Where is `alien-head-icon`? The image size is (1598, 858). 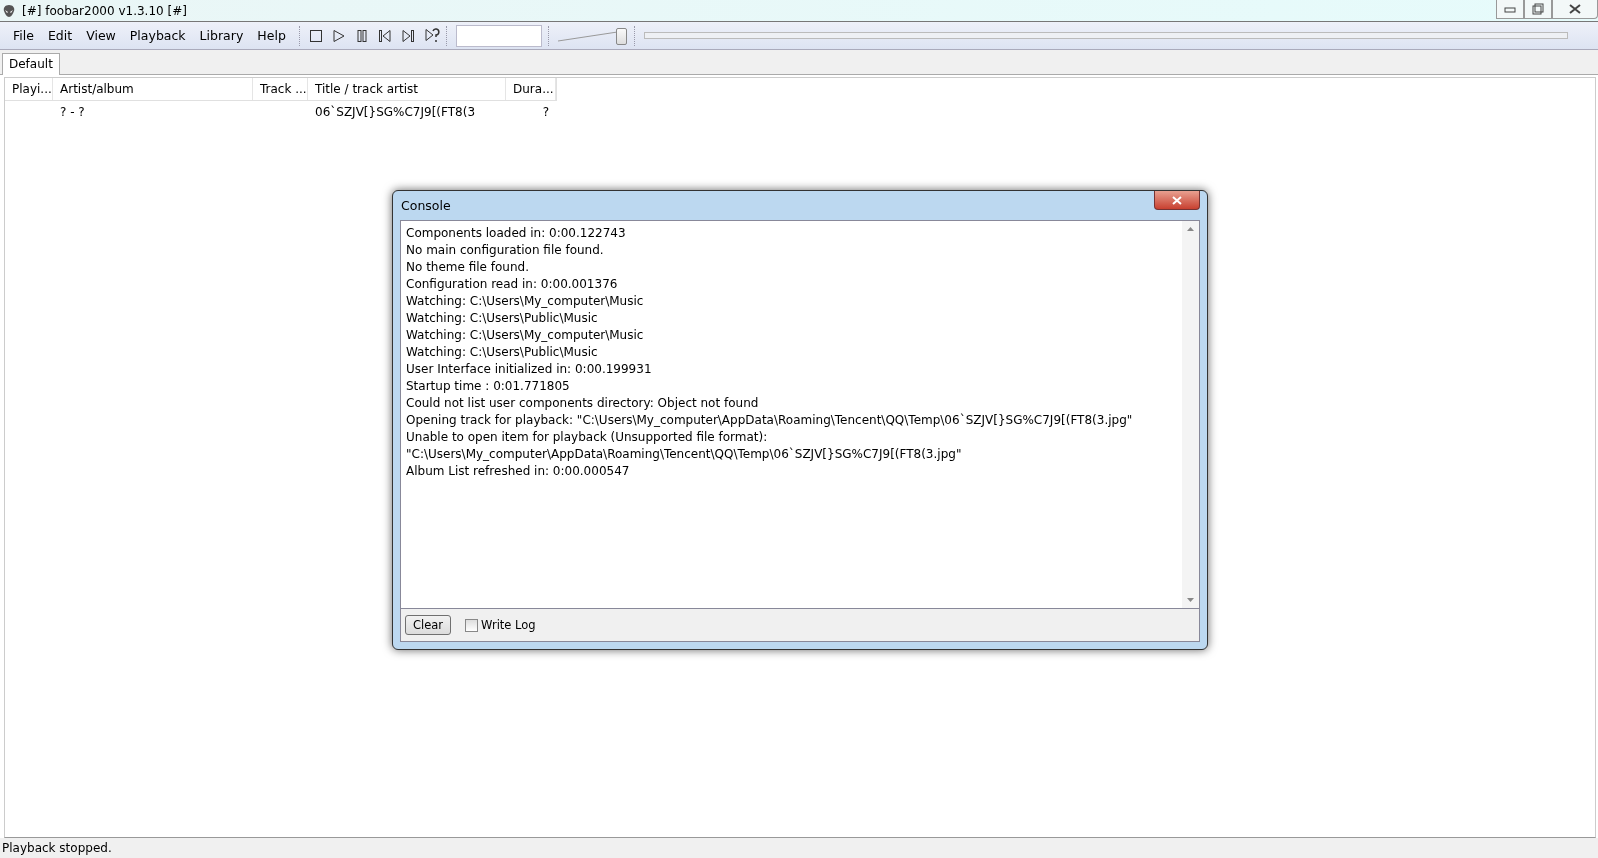 alien-head-icon is located at coordinates (9, 10).